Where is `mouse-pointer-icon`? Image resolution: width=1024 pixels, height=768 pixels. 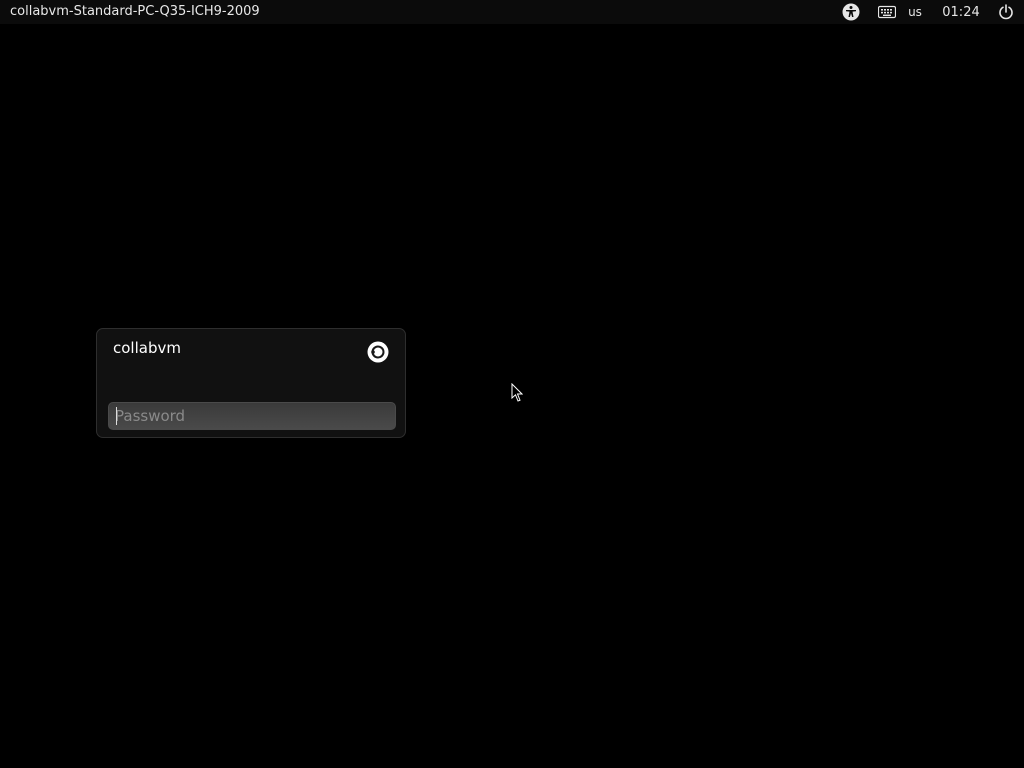
mouse-pointer-icon is located at coordinates (517, 392).